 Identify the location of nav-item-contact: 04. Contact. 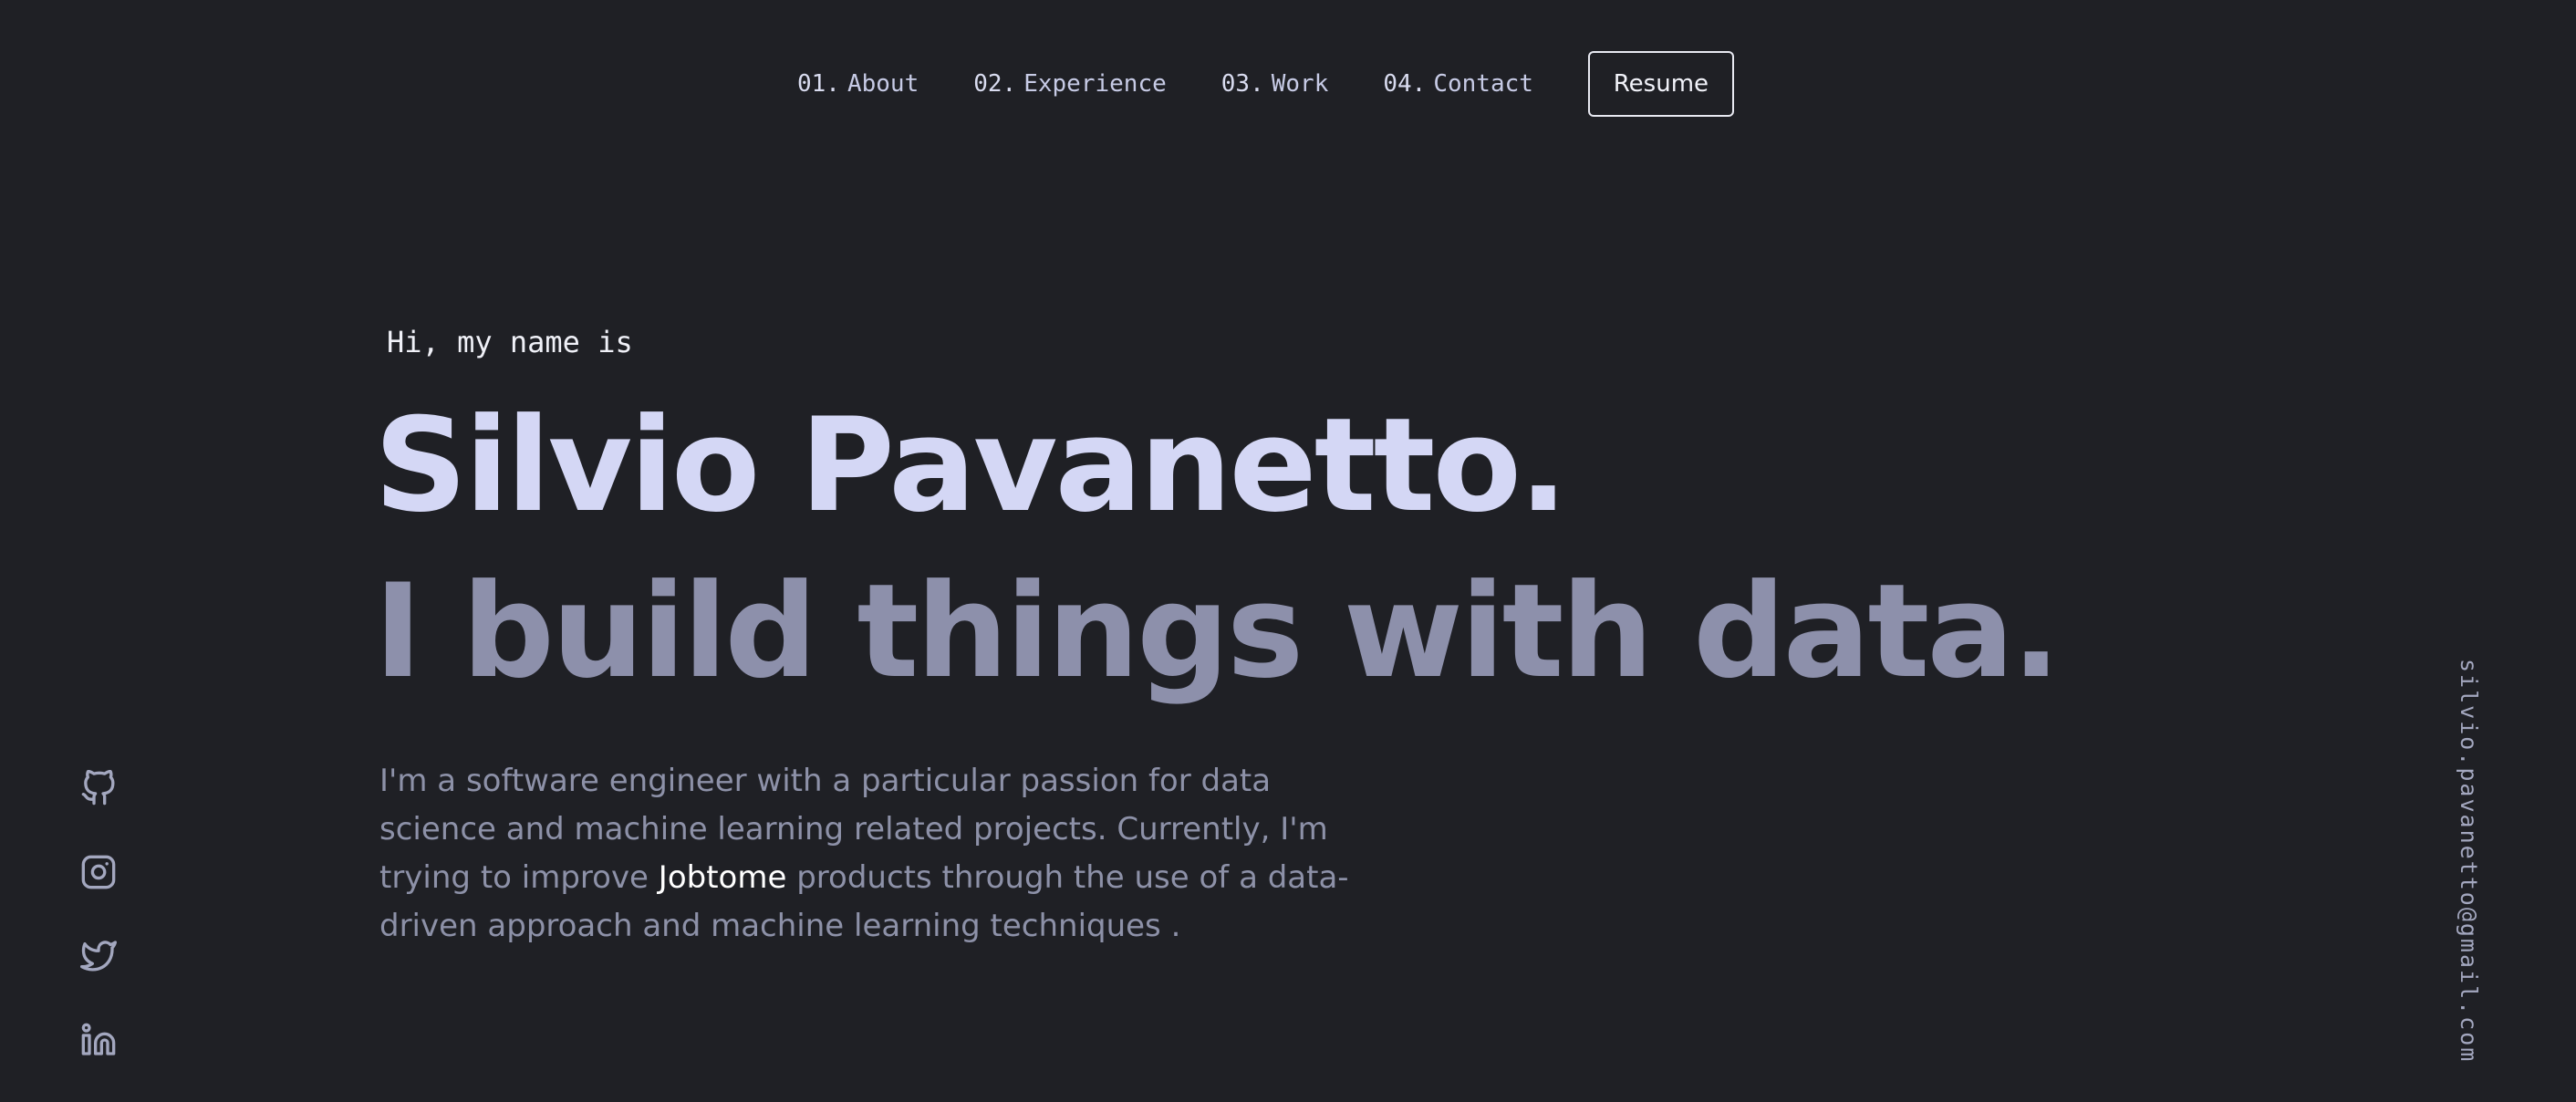
(1458, 84).